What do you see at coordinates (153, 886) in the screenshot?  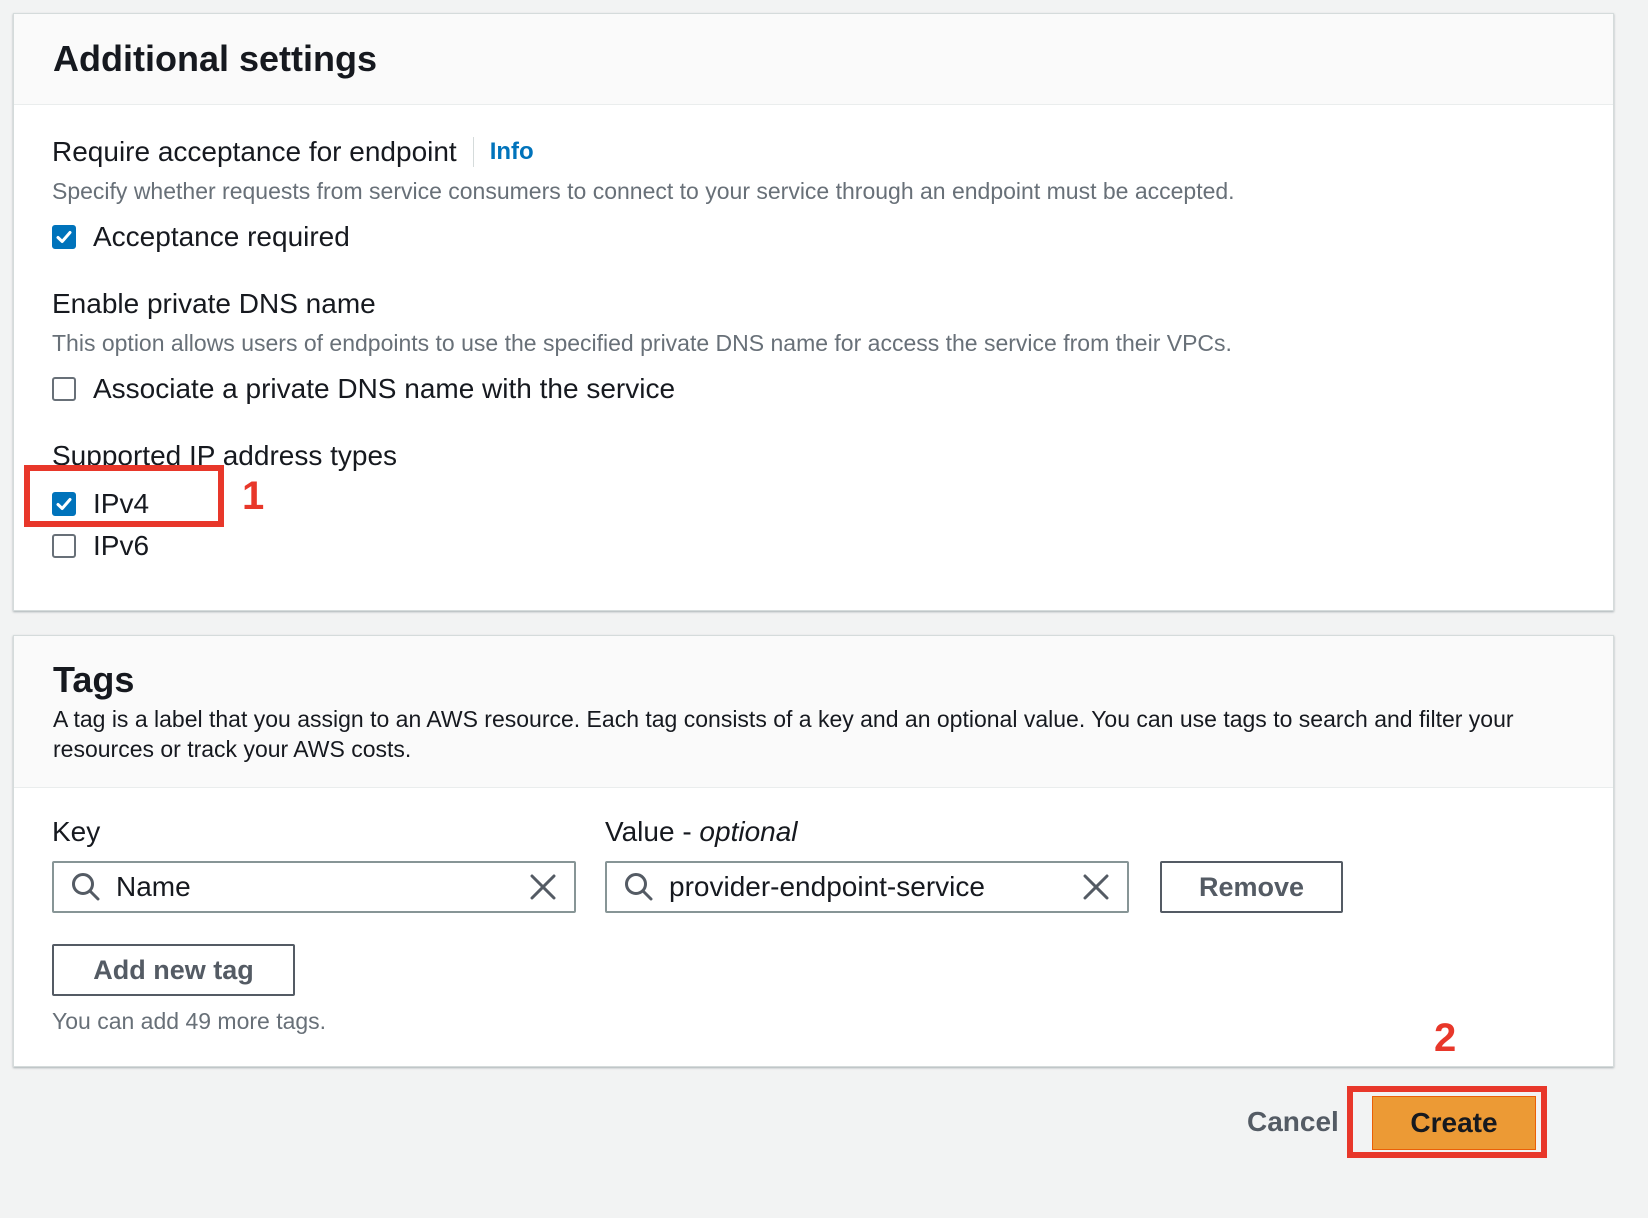 I see `tag-key-value: Name` at bounding box center [153, 886].